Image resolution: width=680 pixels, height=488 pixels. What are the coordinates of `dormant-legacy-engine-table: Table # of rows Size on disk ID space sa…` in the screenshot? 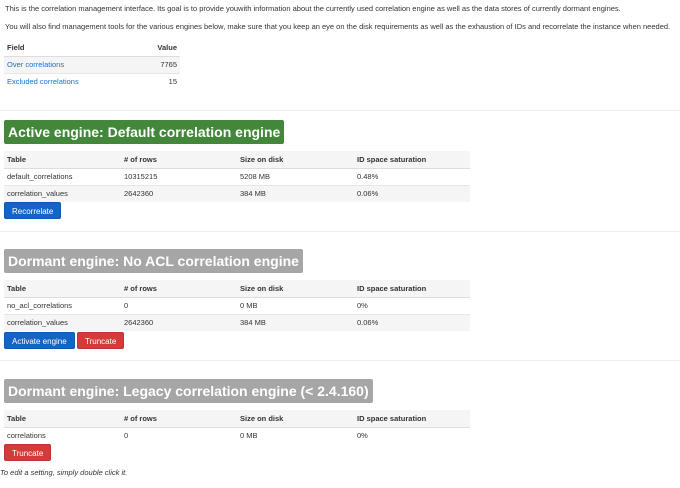 It's located at (237, 427).